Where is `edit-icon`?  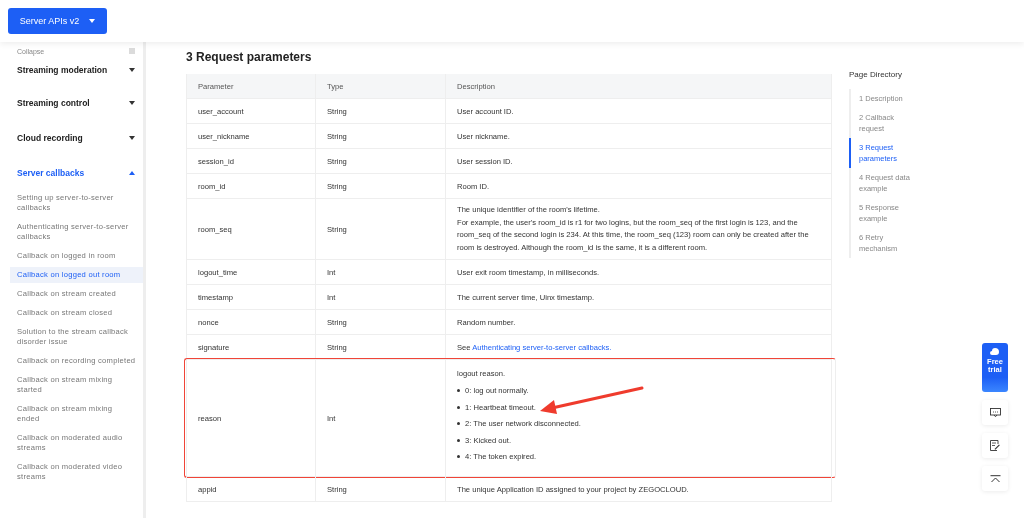 edit-icon is located at coordinates (995, 445).